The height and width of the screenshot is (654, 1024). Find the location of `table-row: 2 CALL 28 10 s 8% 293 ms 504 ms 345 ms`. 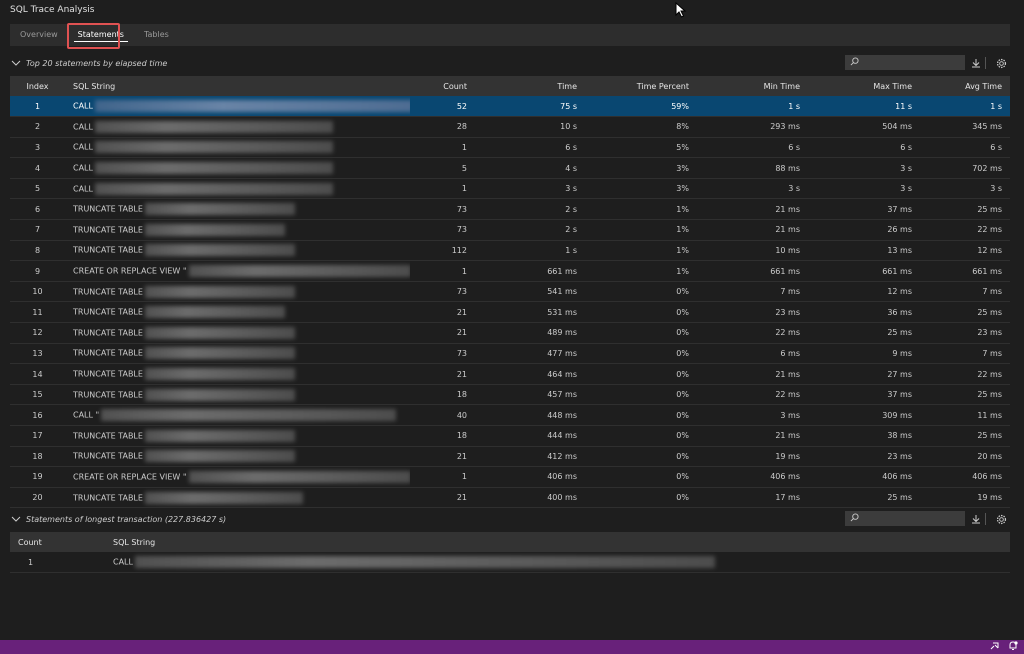

table-row: 2 CALL 28 10 s 8% 293 ms 504 ms 345 ms is located at coordinates (510, 127).